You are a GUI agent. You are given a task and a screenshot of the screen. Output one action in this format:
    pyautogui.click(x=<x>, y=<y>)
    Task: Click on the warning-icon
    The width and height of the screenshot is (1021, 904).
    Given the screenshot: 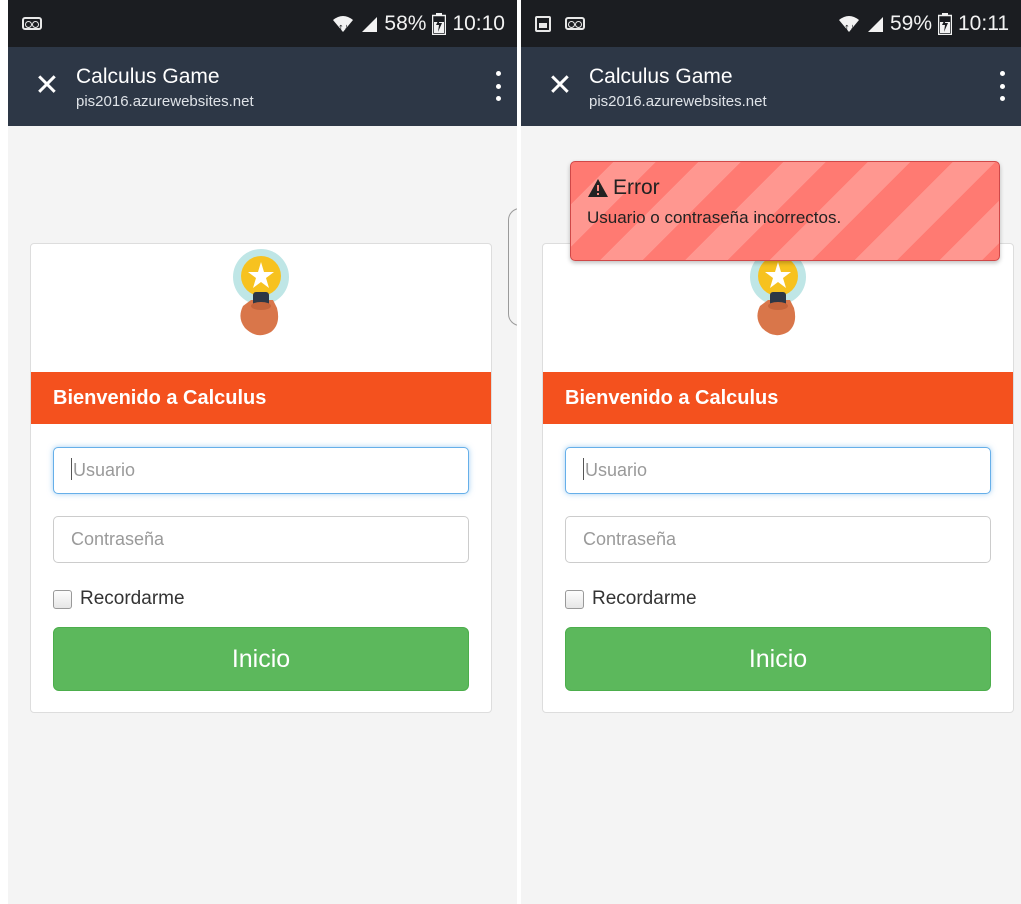 What is the action you would take?
    pyautogui.click(x=598, y=188)
    